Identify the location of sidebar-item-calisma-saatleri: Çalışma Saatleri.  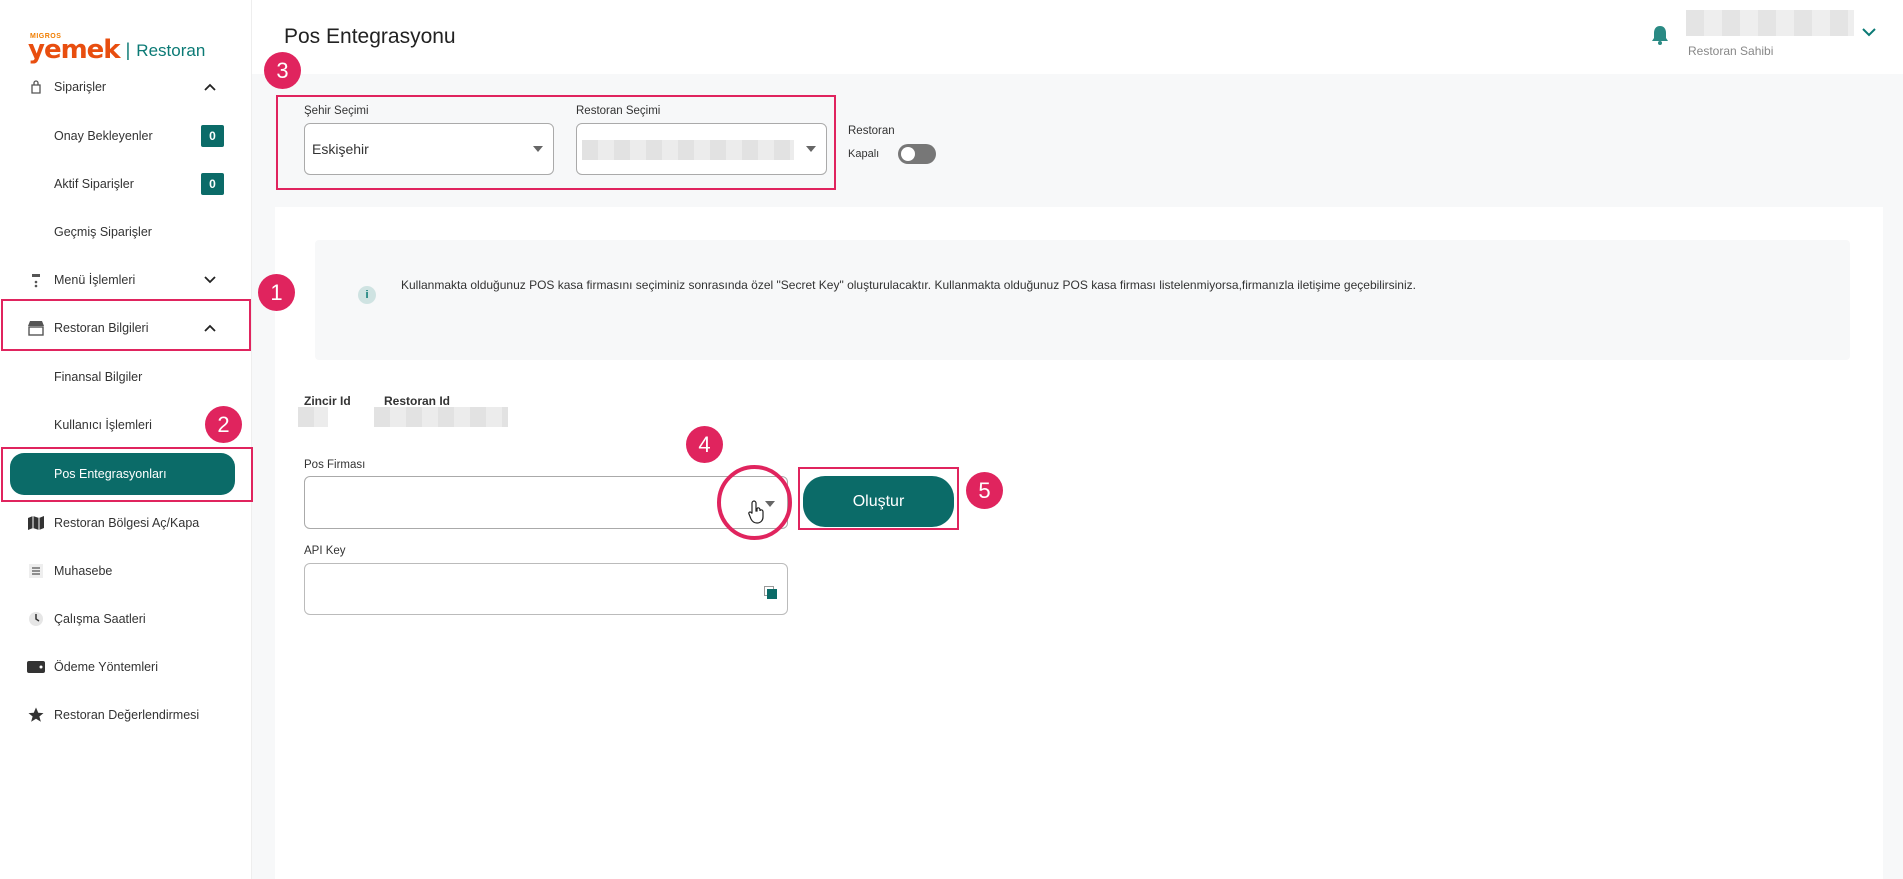
(126, 619).